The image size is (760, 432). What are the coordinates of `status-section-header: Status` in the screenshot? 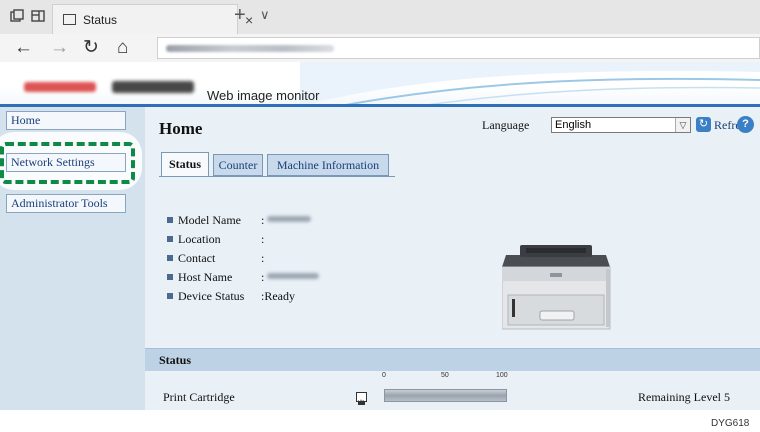 It's located at (452, 359).